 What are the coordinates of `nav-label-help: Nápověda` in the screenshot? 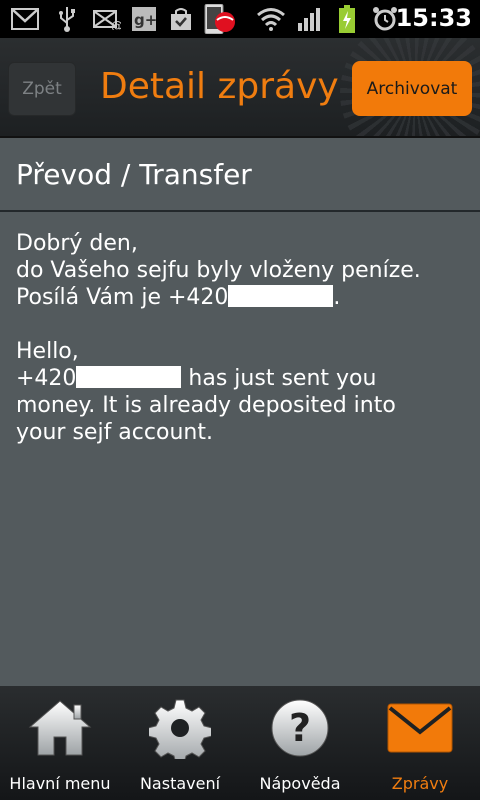 It's located at (300, 783).